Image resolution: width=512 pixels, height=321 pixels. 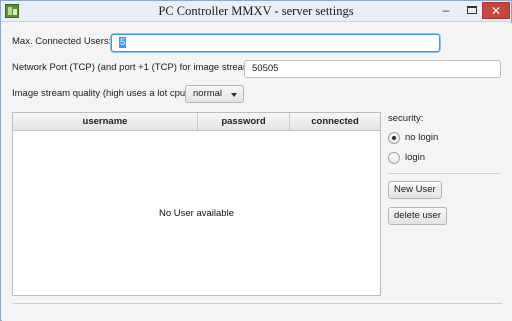 What do you see at coordinates (257, 303) in the screenshot?
I see `bottom-divider` at bounding box center [257, 303].